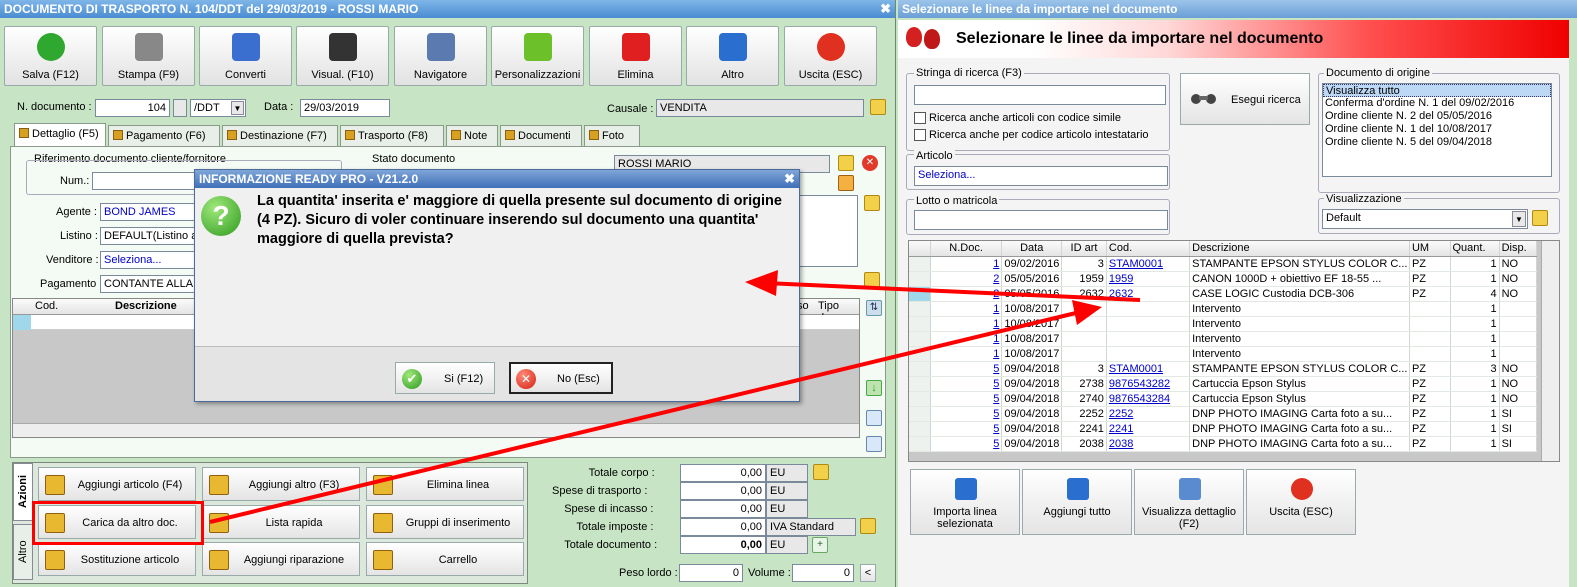 The height and width of the screenshot is (587, 1577). I want to click on doc-series-select: /DDT ▼, so click(218, 108).